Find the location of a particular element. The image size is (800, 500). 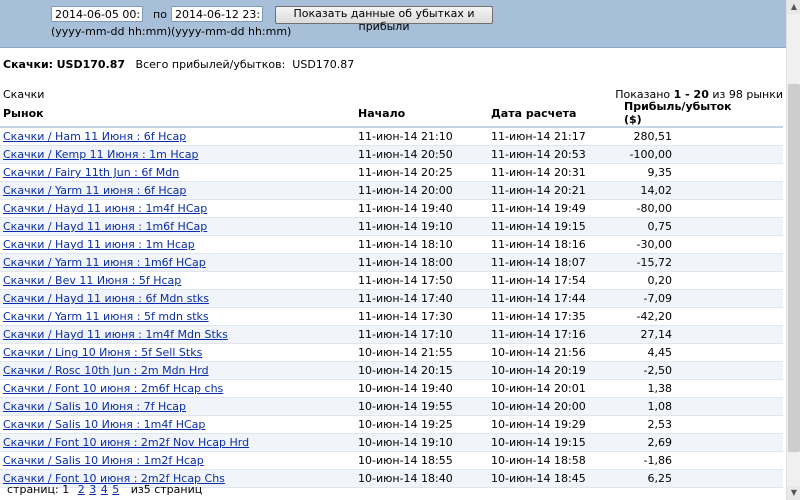

market-link: Скачки / Hayd 11 июня : 1m4f Mdn Stks is located at coordinates (115, 334).